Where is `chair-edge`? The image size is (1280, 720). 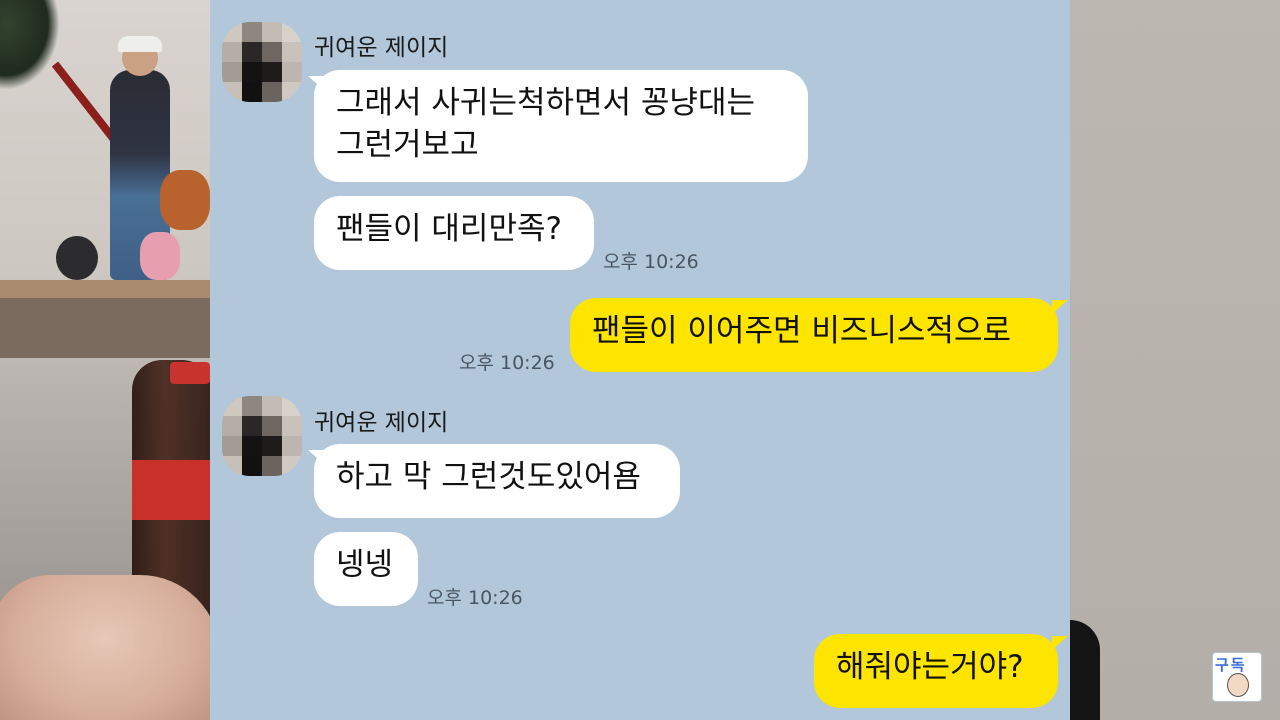 chair-edge is located at coordinates (1085, 670).